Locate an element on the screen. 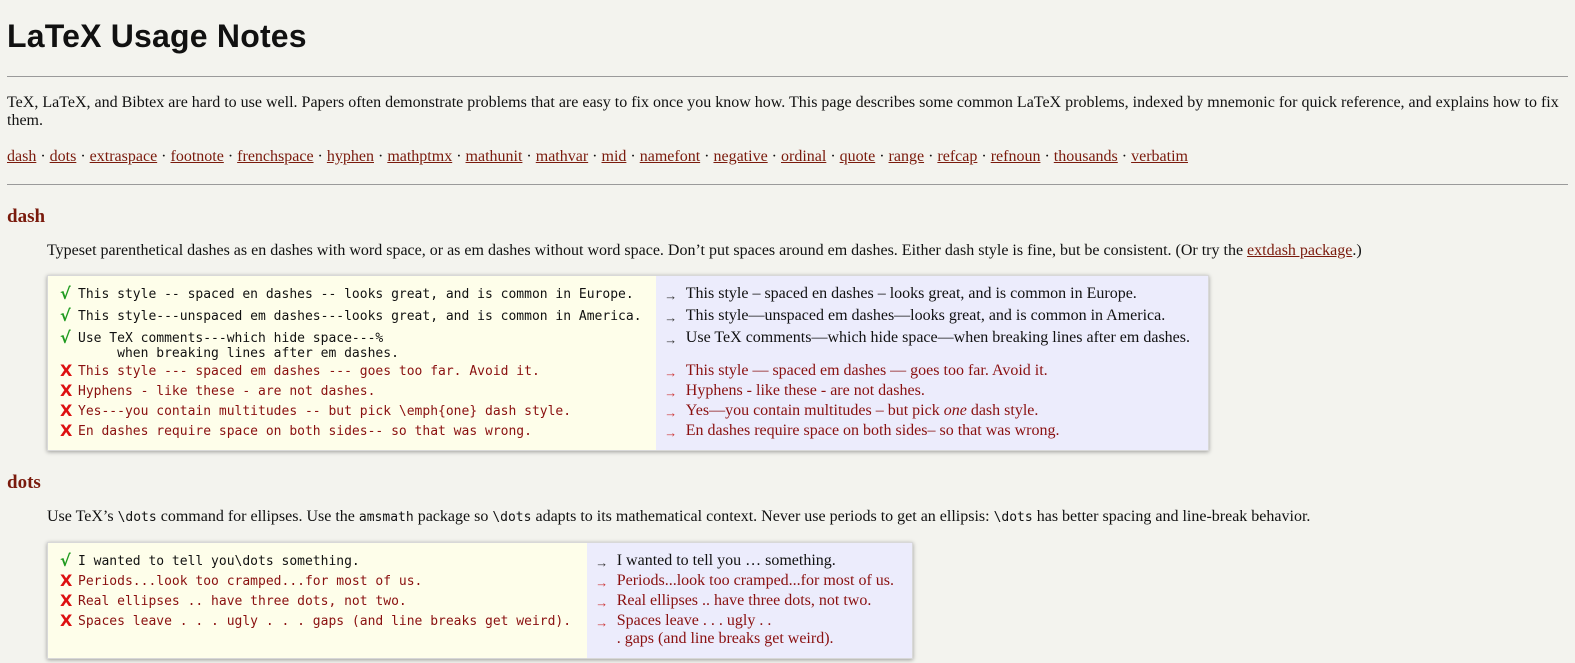 Image resolution: width=1575 pixels, height=663 pixels. nav-link-ordinal: ordinal is located at coordinates (803, 156).